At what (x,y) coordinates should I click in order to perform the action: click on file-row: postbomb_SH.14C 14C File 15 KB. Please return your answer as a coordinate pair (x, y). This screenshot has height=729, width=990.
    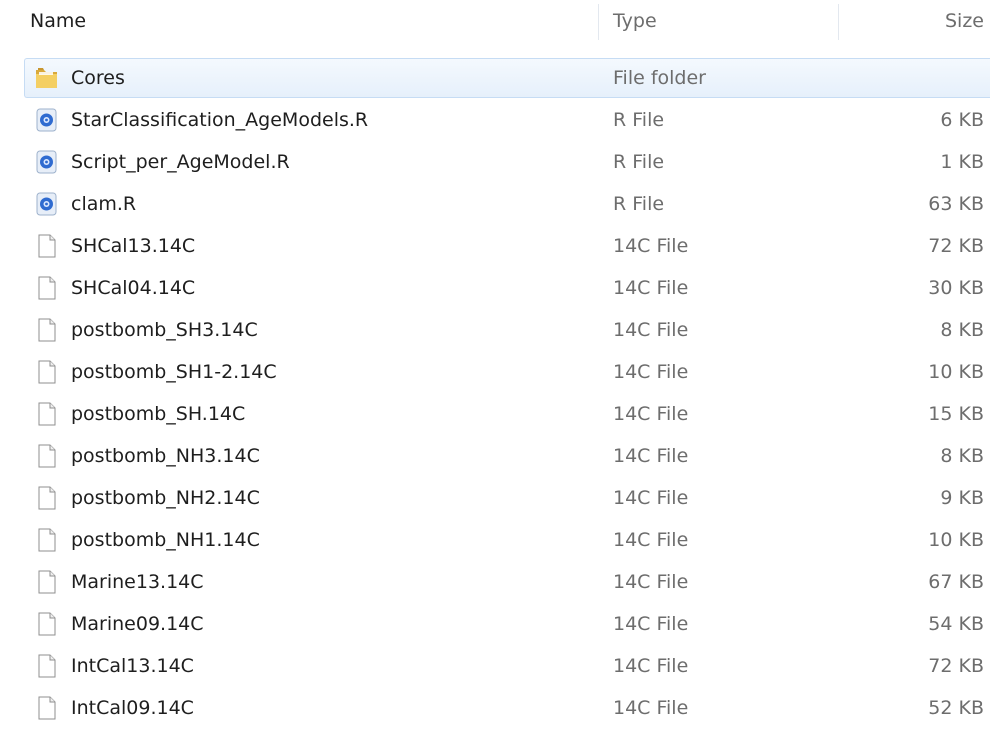
    Looking at the image, I should click on (495, 414).